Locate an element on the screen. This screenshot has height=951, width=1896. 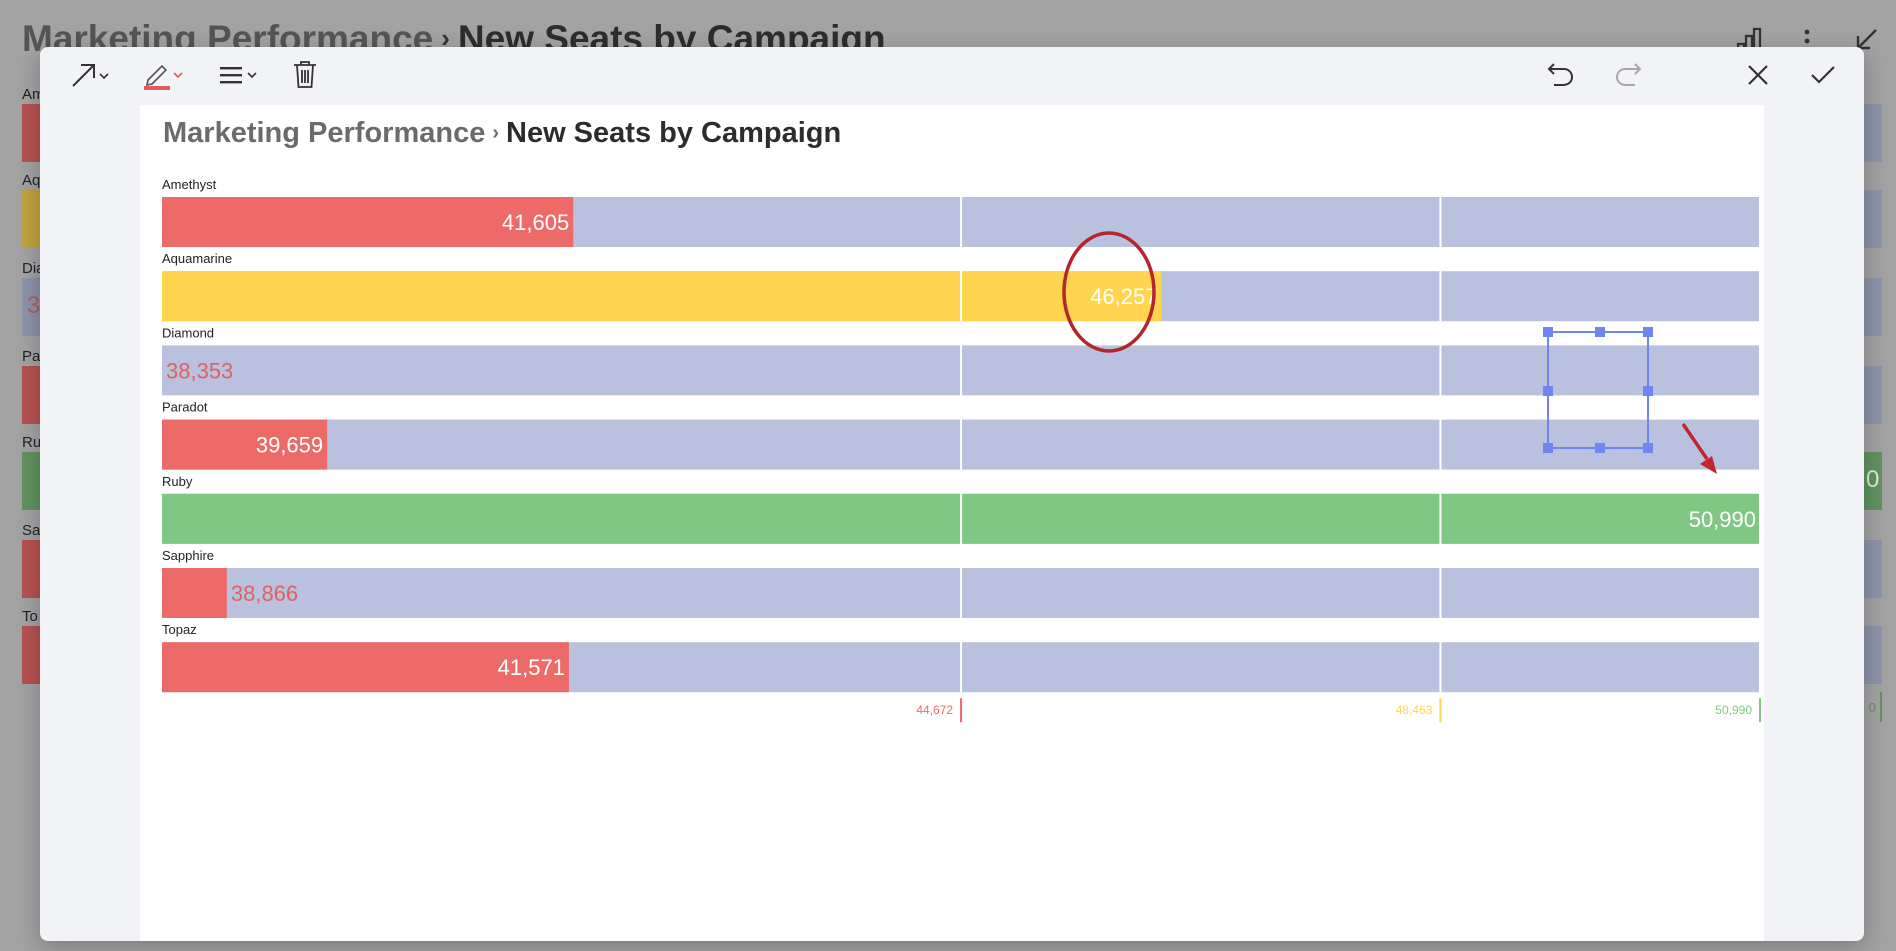
selection-box is located at coordinates (1598, 390).